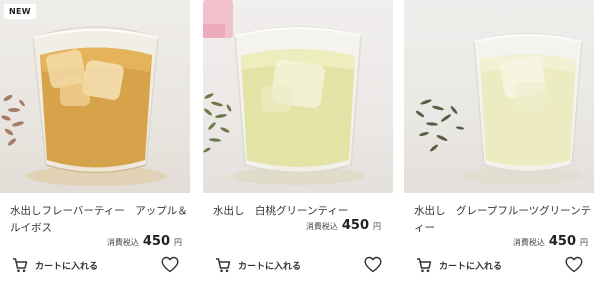 This screenshot has height=285, width=600. What do you see at coordinates (499, 109) in the screenshot?
I see `iced-tea-glass-illustration` at bounding box center [499, 109].